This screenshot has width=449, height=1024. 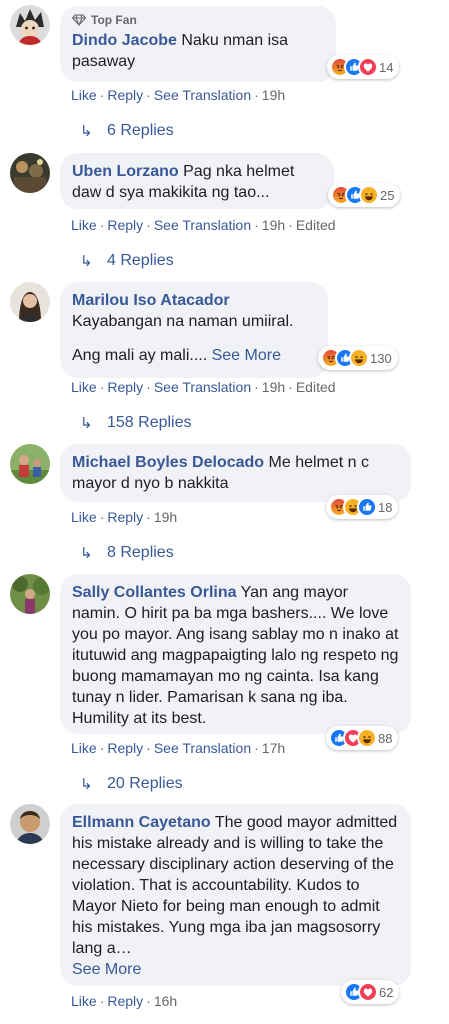 I want to click on view-replies-link: ↳ 20 Replies, so click(x=131, y=784).